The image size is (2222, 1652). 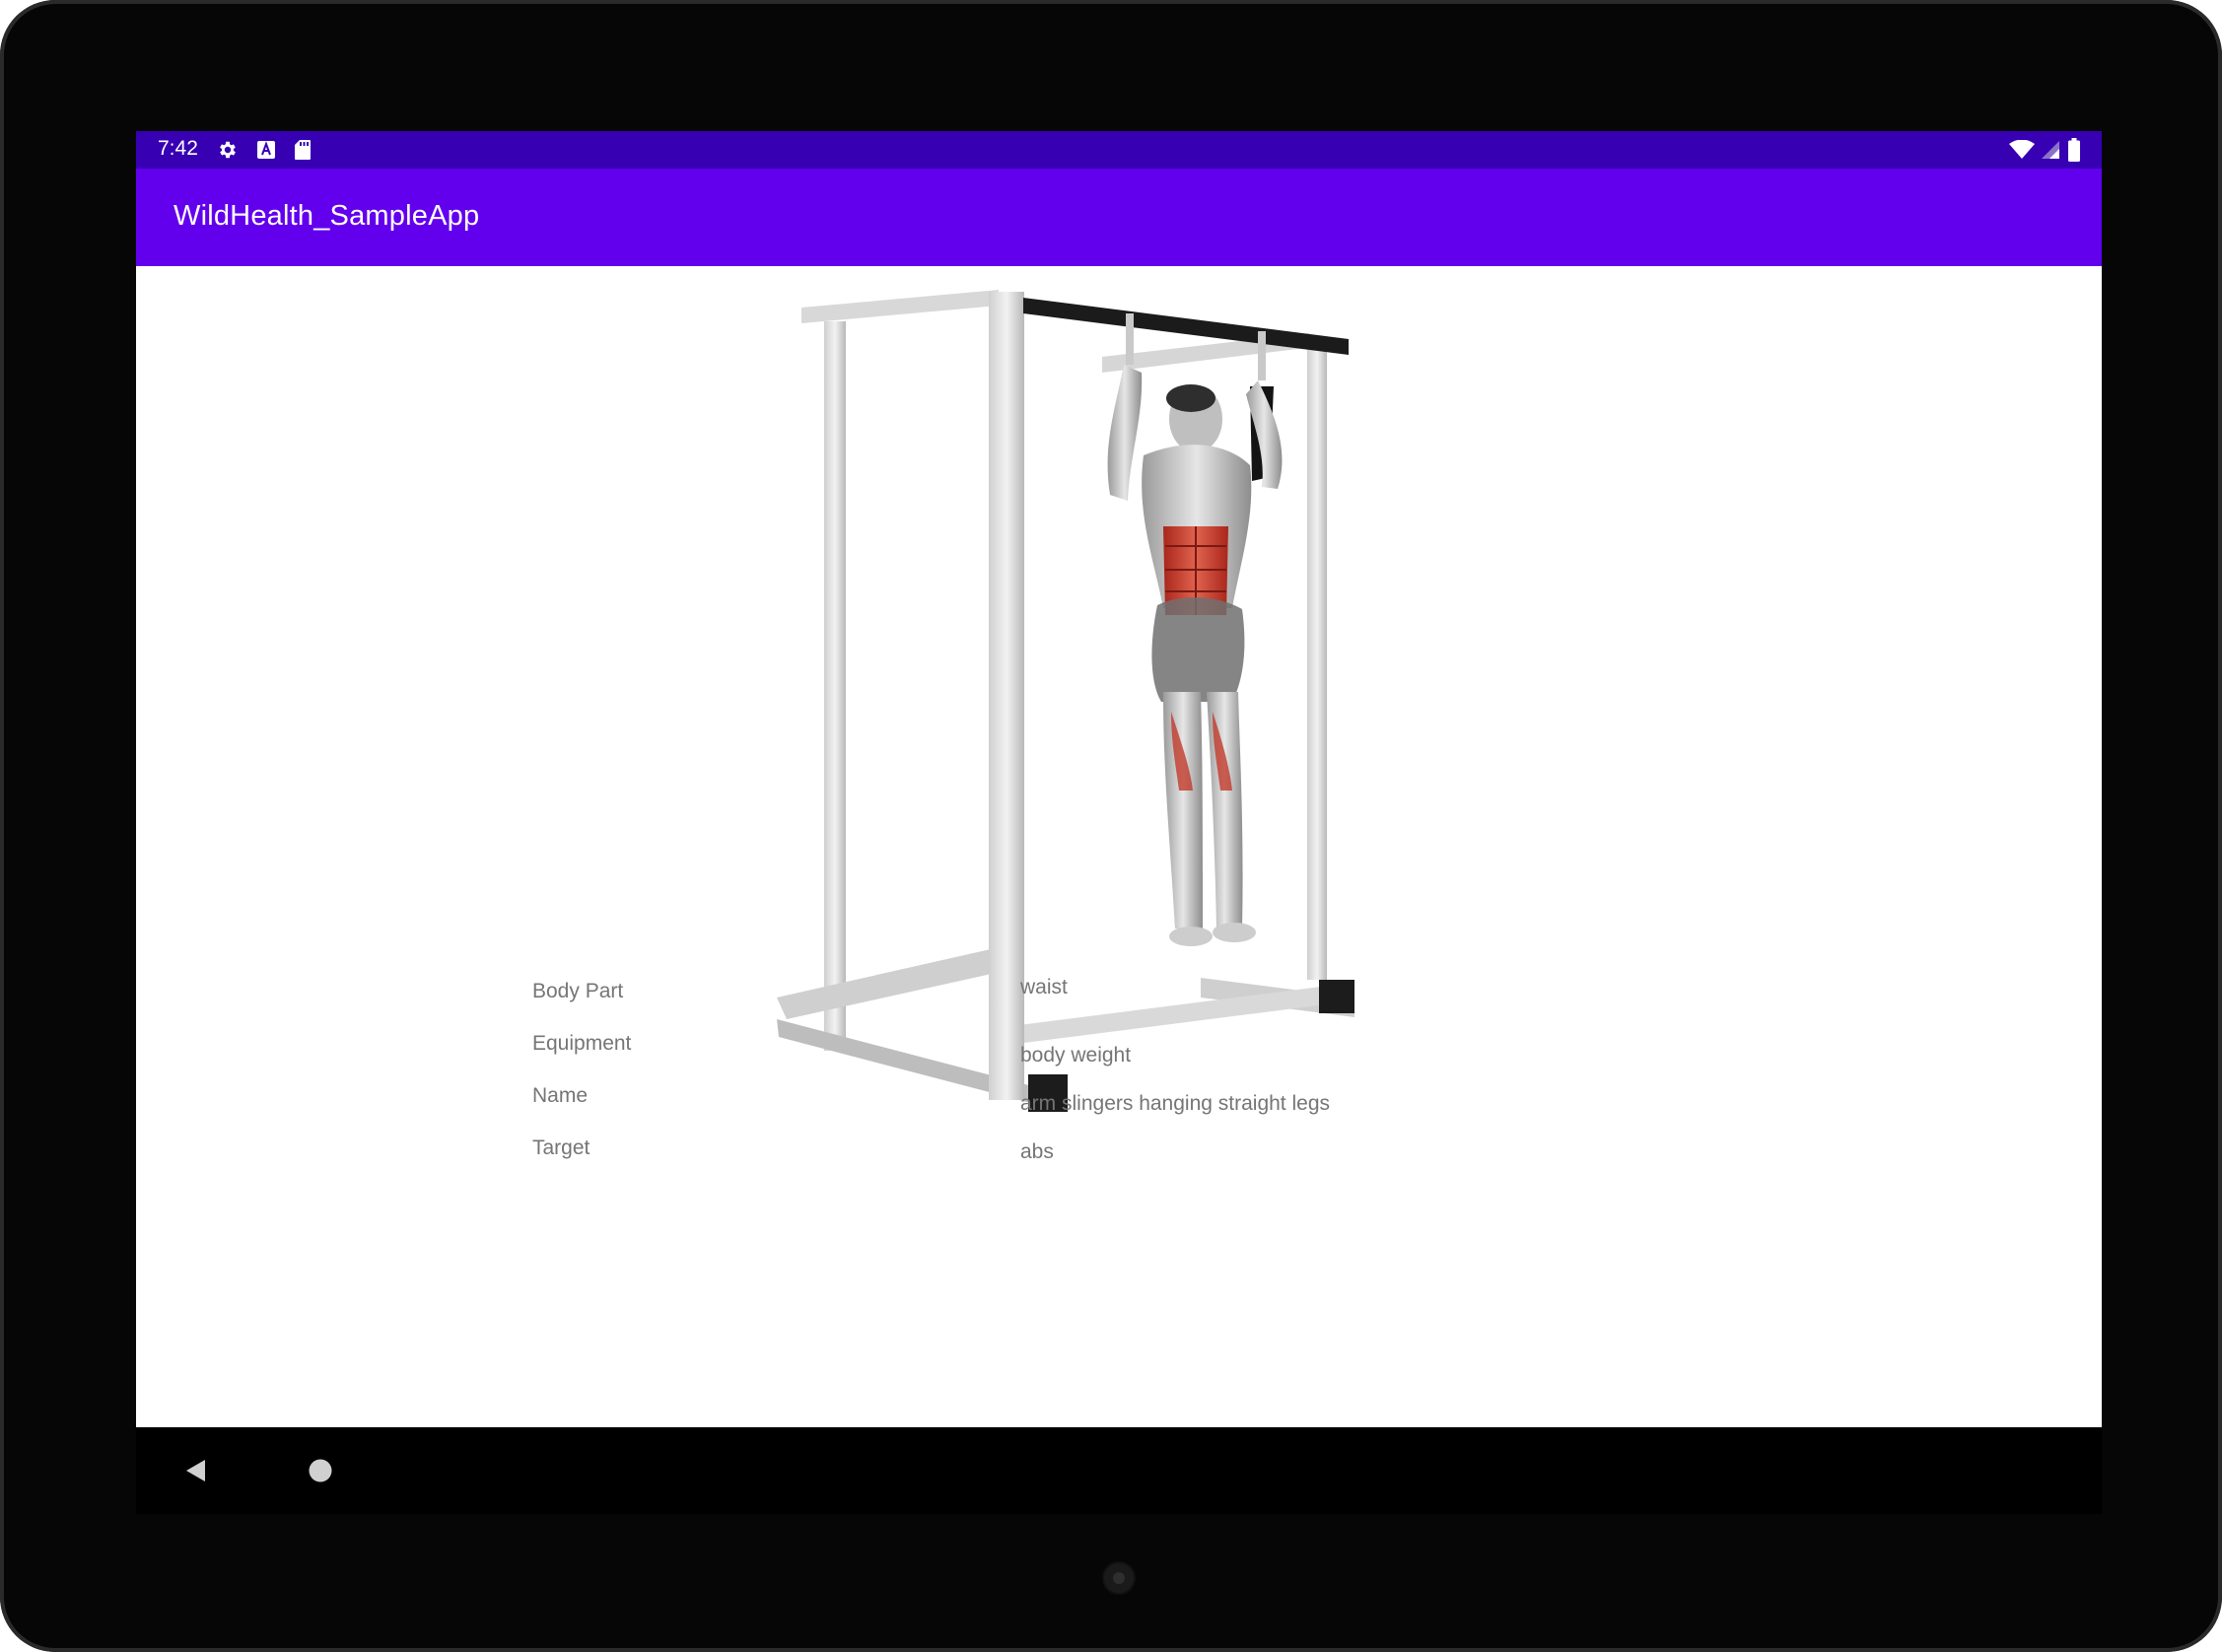 I want to click on detail-label-target: Target, so click(x=561, y=1147).